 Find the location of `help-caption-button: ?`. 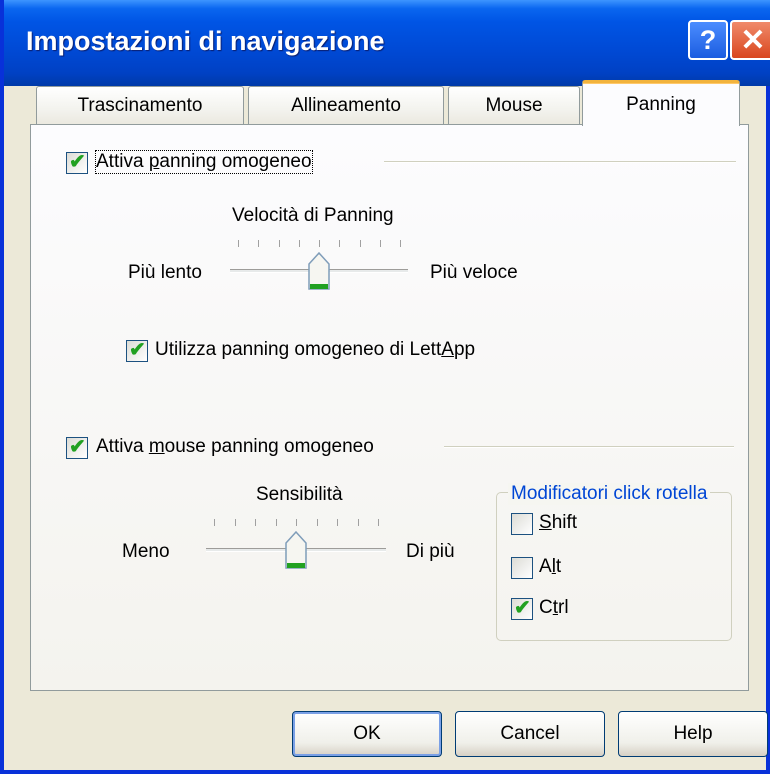

help-caption-button: ? is located at coordinates (708, 40).